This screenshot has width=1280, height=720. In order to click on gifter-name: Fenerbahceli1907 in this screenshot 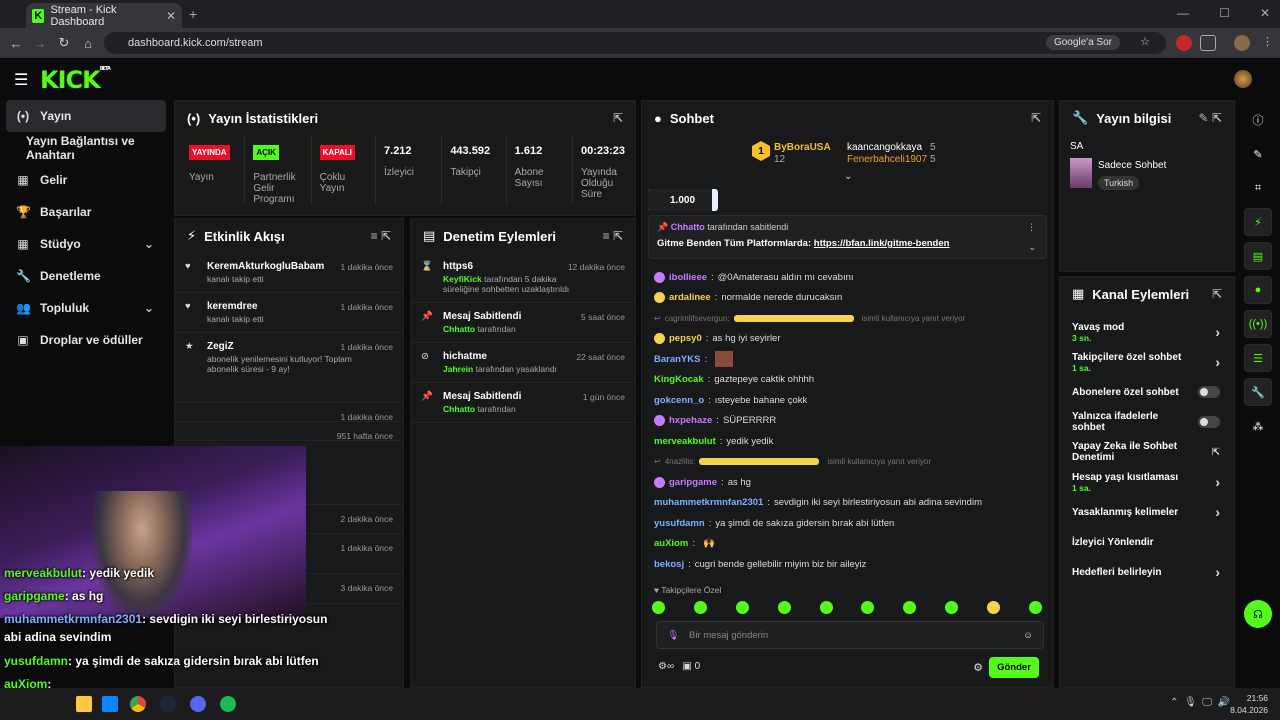, I will do `click(887, 159)`.